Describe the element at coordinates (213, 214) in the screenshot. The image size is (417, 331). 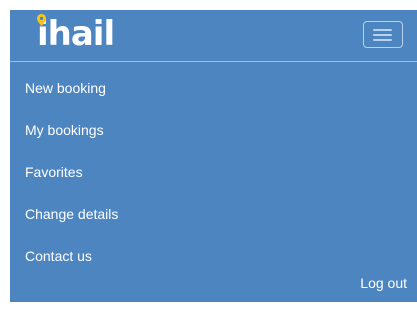
I see `nav-item-change-details: Change details` at that location.